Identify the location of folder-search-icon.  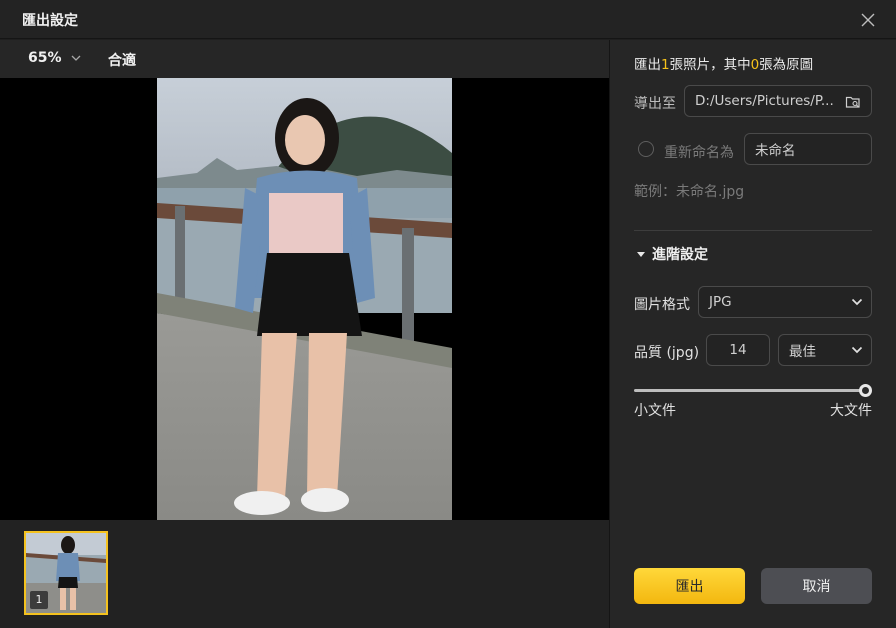
(853, 102).